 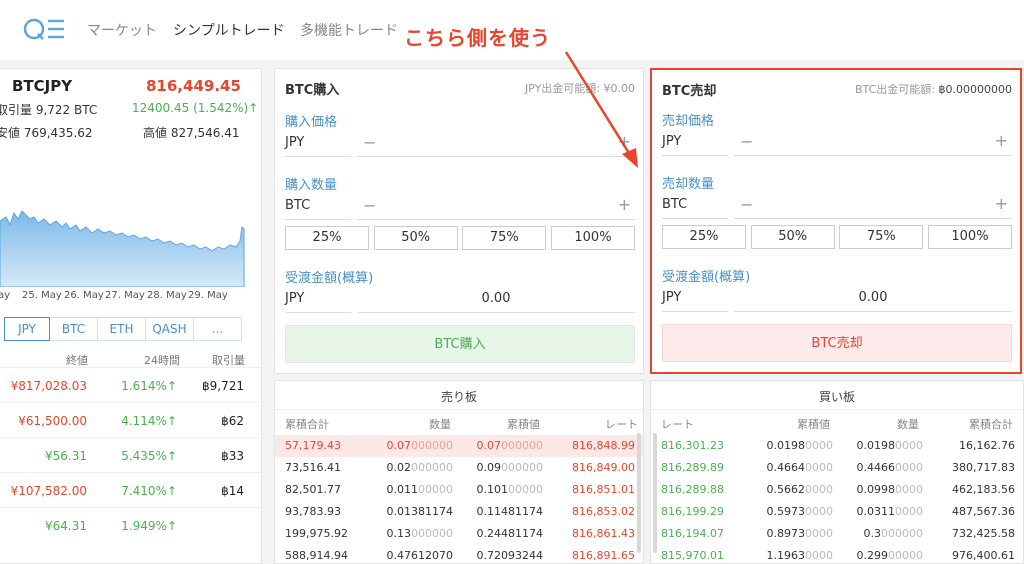 I want to click on ask-row: 82,501.77 0.01100000 0.10100000 816,851.01, so click(x=459, y=490).